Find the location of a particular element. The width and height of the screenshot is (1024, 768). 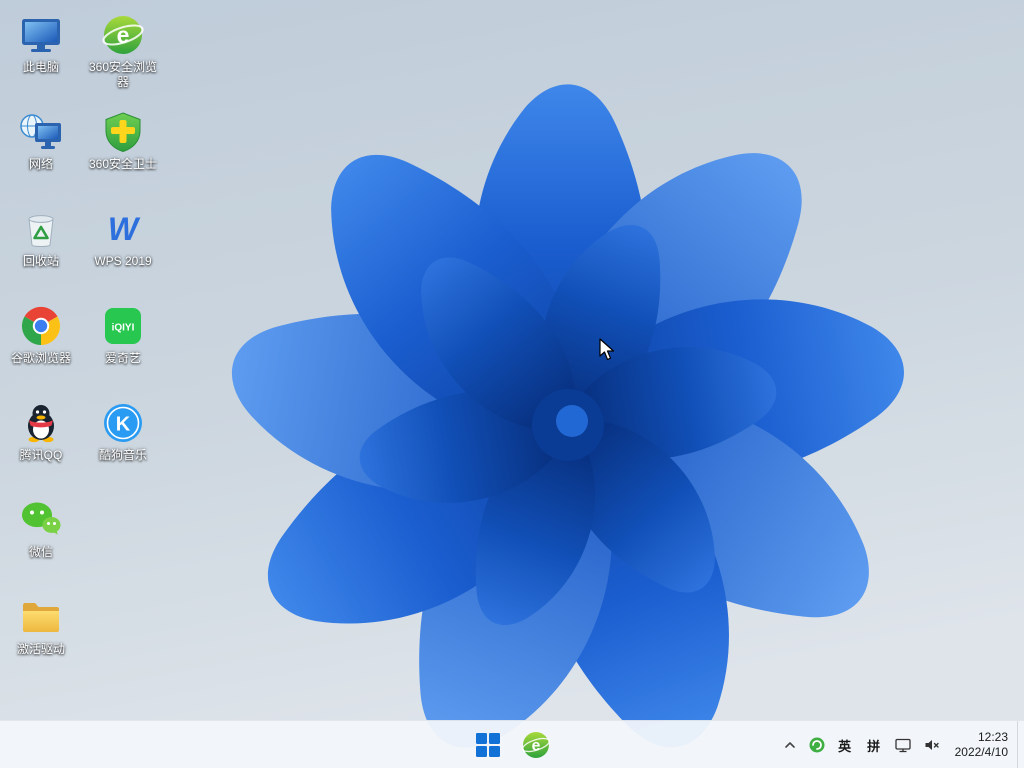

desktop-icon-wps: W WPS 2019 is located at coordinates (123, 250).